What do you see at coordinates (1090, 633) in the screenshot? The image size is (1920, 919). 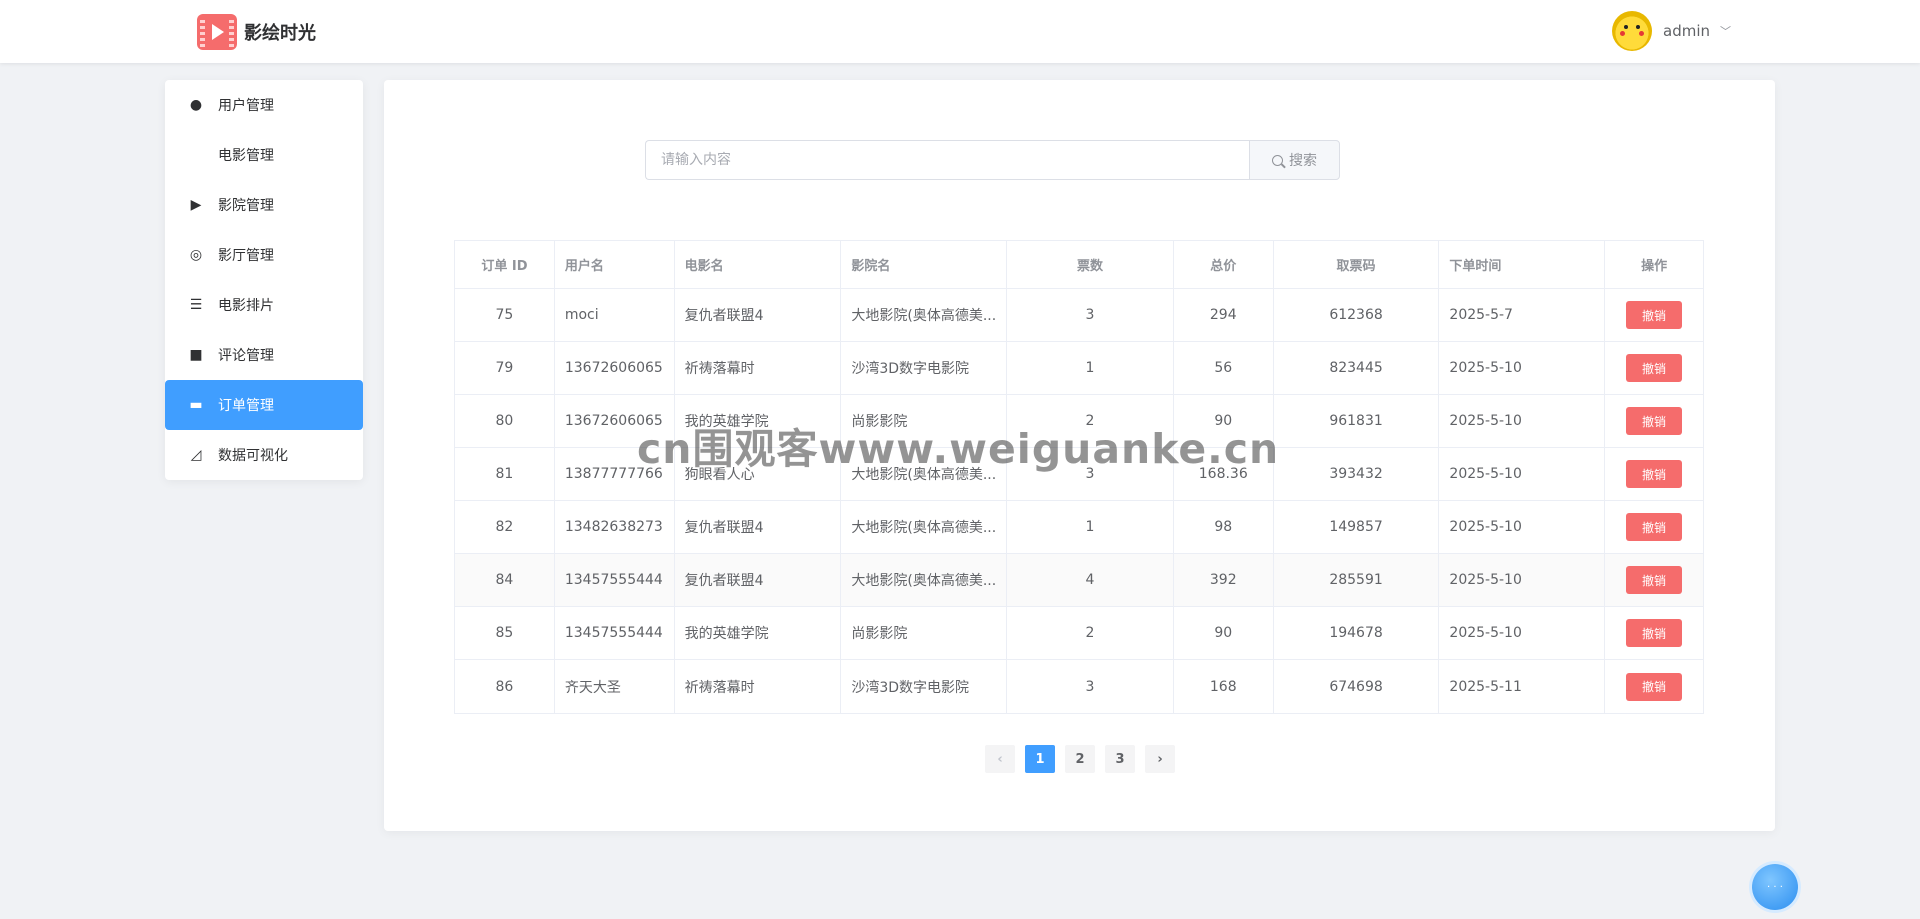 I see `cell-tickets: 2` at bounding box center [1090, 633].